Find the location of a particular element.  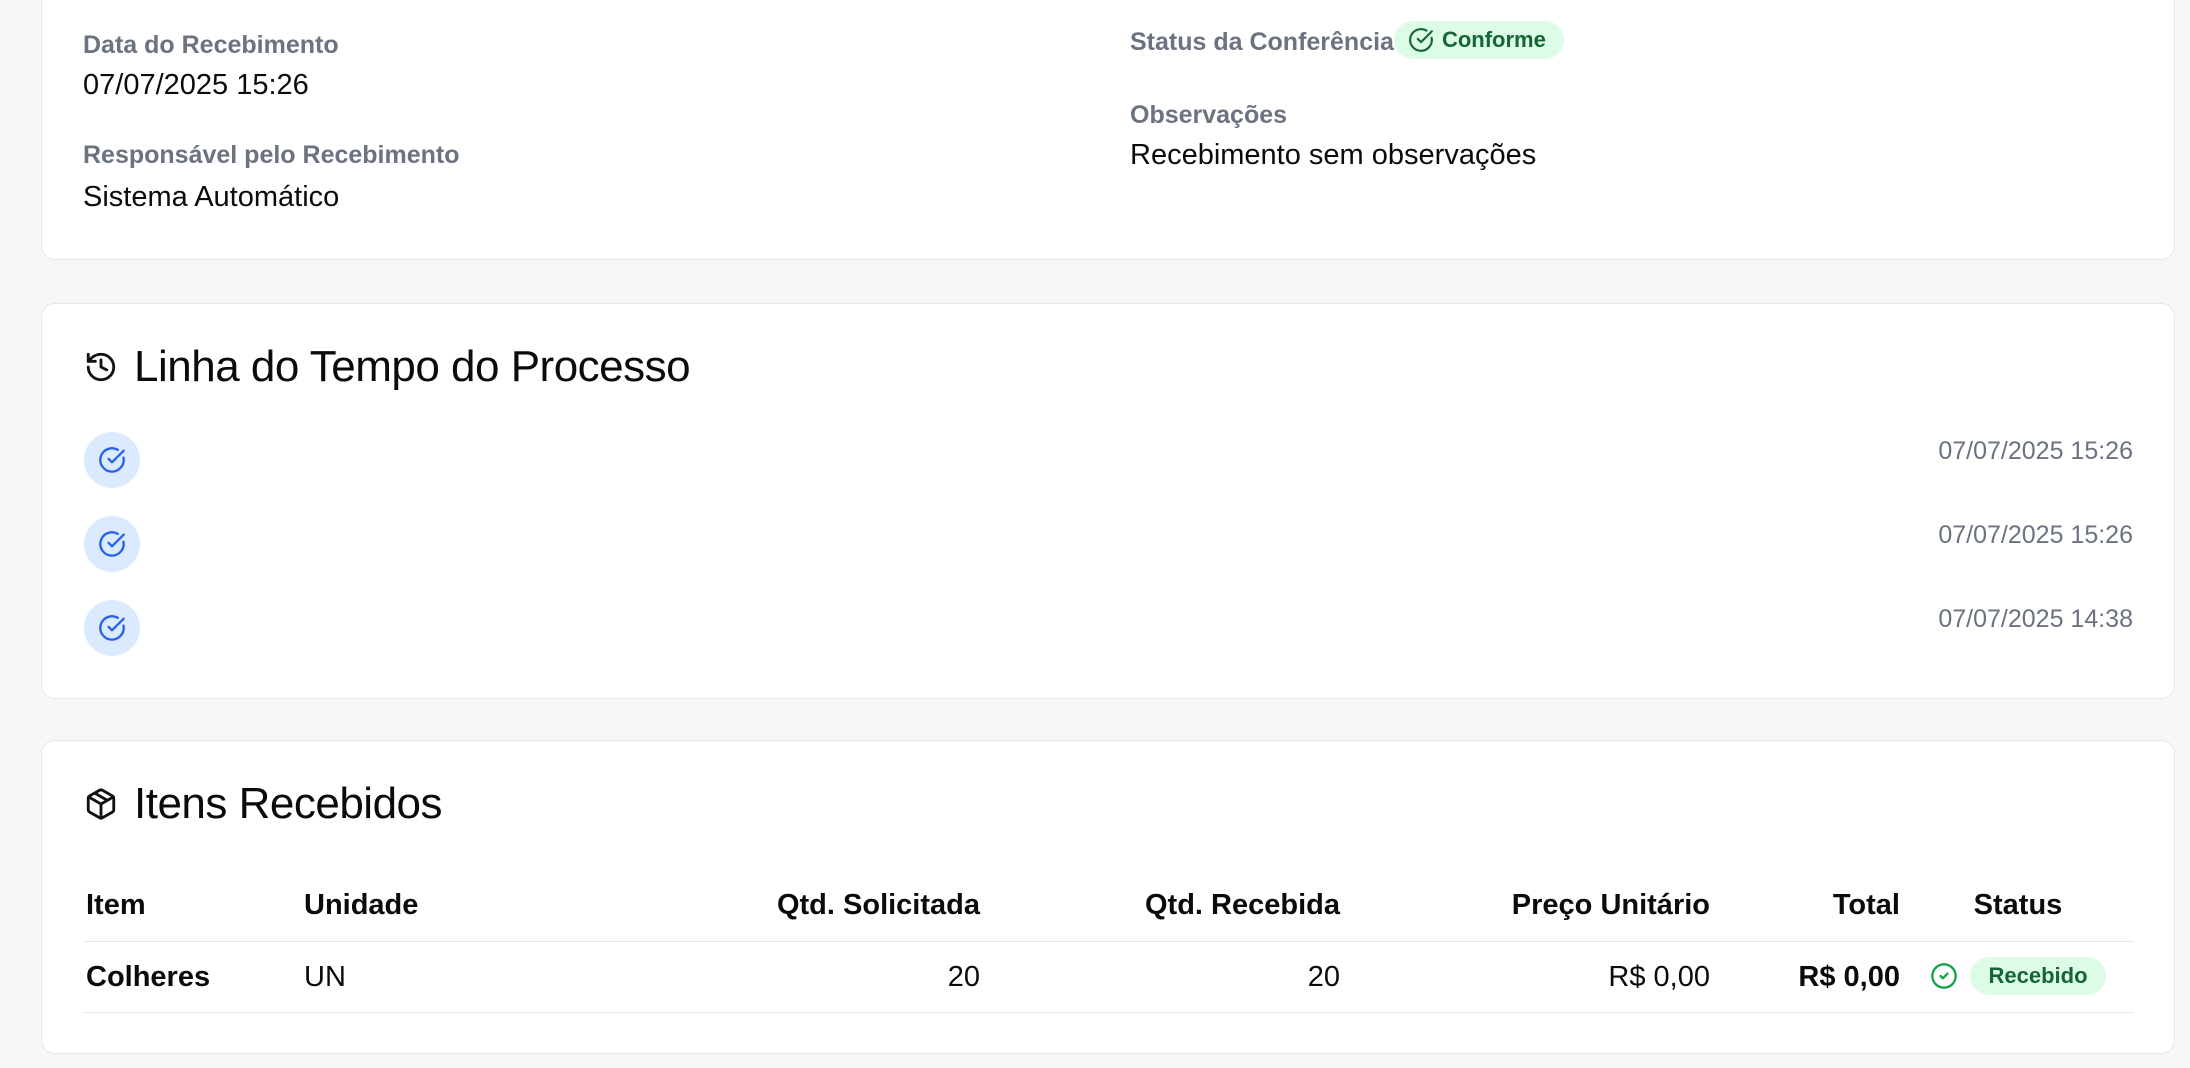

cell-unit: UN is located at coordinates (422, 977).